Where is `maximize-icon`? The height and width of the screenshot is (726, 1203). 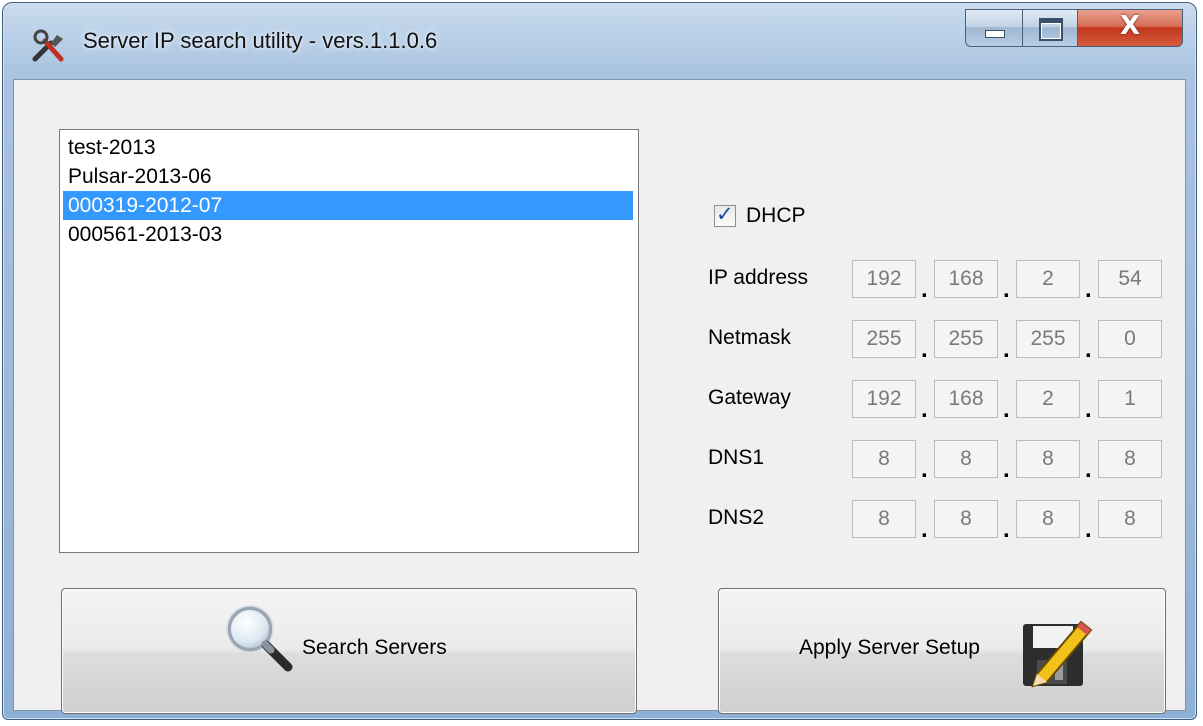
maximize-icon is located at coordinates (1051, 29).